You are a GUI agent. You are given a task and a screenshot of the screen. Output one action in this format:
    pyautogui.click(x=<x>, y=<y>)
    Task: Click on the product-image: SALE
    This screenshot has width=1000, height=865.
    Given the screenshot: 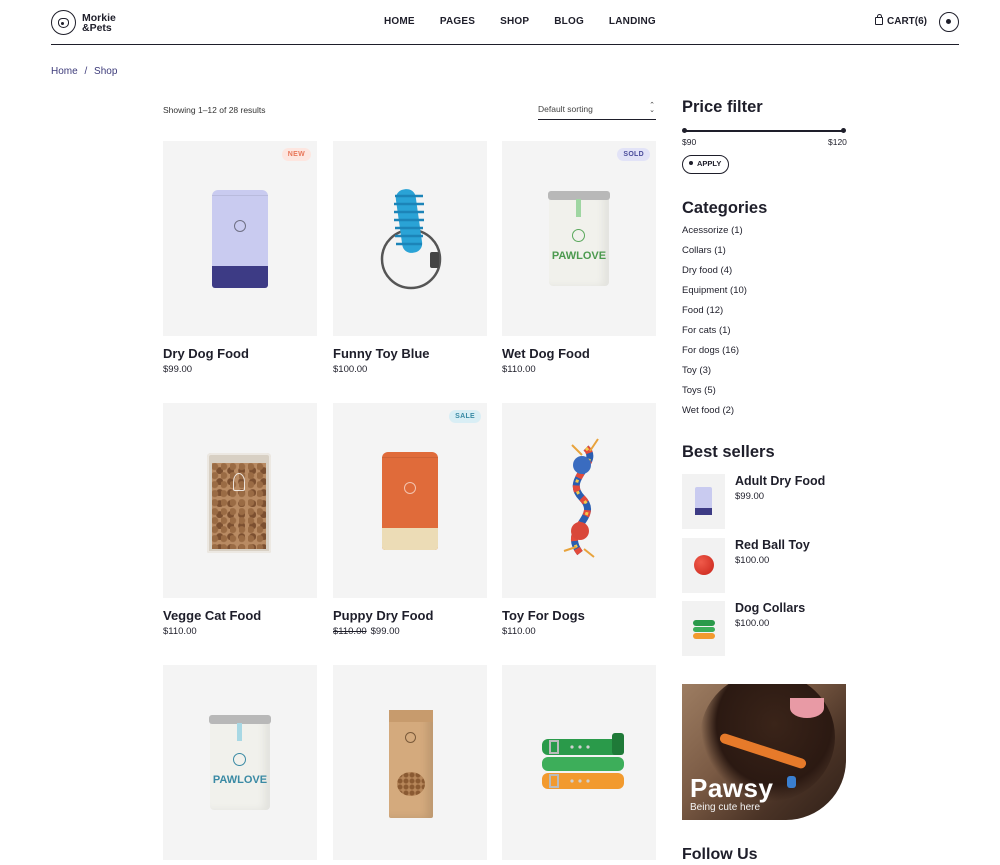 What is the action you would take?
    pyautogui.click(x=410, y=500)
    